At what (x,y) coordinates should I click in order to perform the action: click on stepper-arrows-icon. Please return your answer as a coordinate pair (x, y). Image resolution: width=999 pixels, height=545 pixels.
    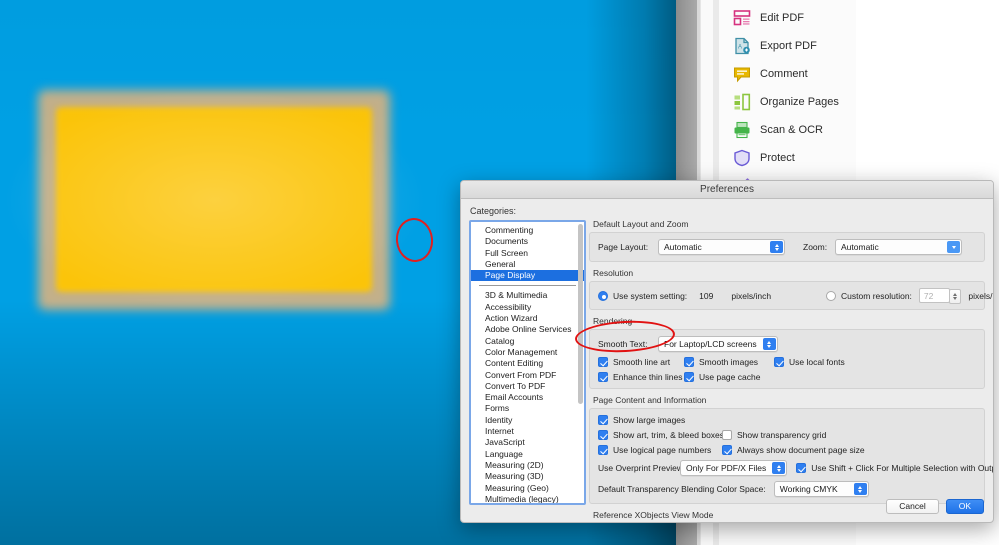
    Looking at the image, I should click on (955, 296).